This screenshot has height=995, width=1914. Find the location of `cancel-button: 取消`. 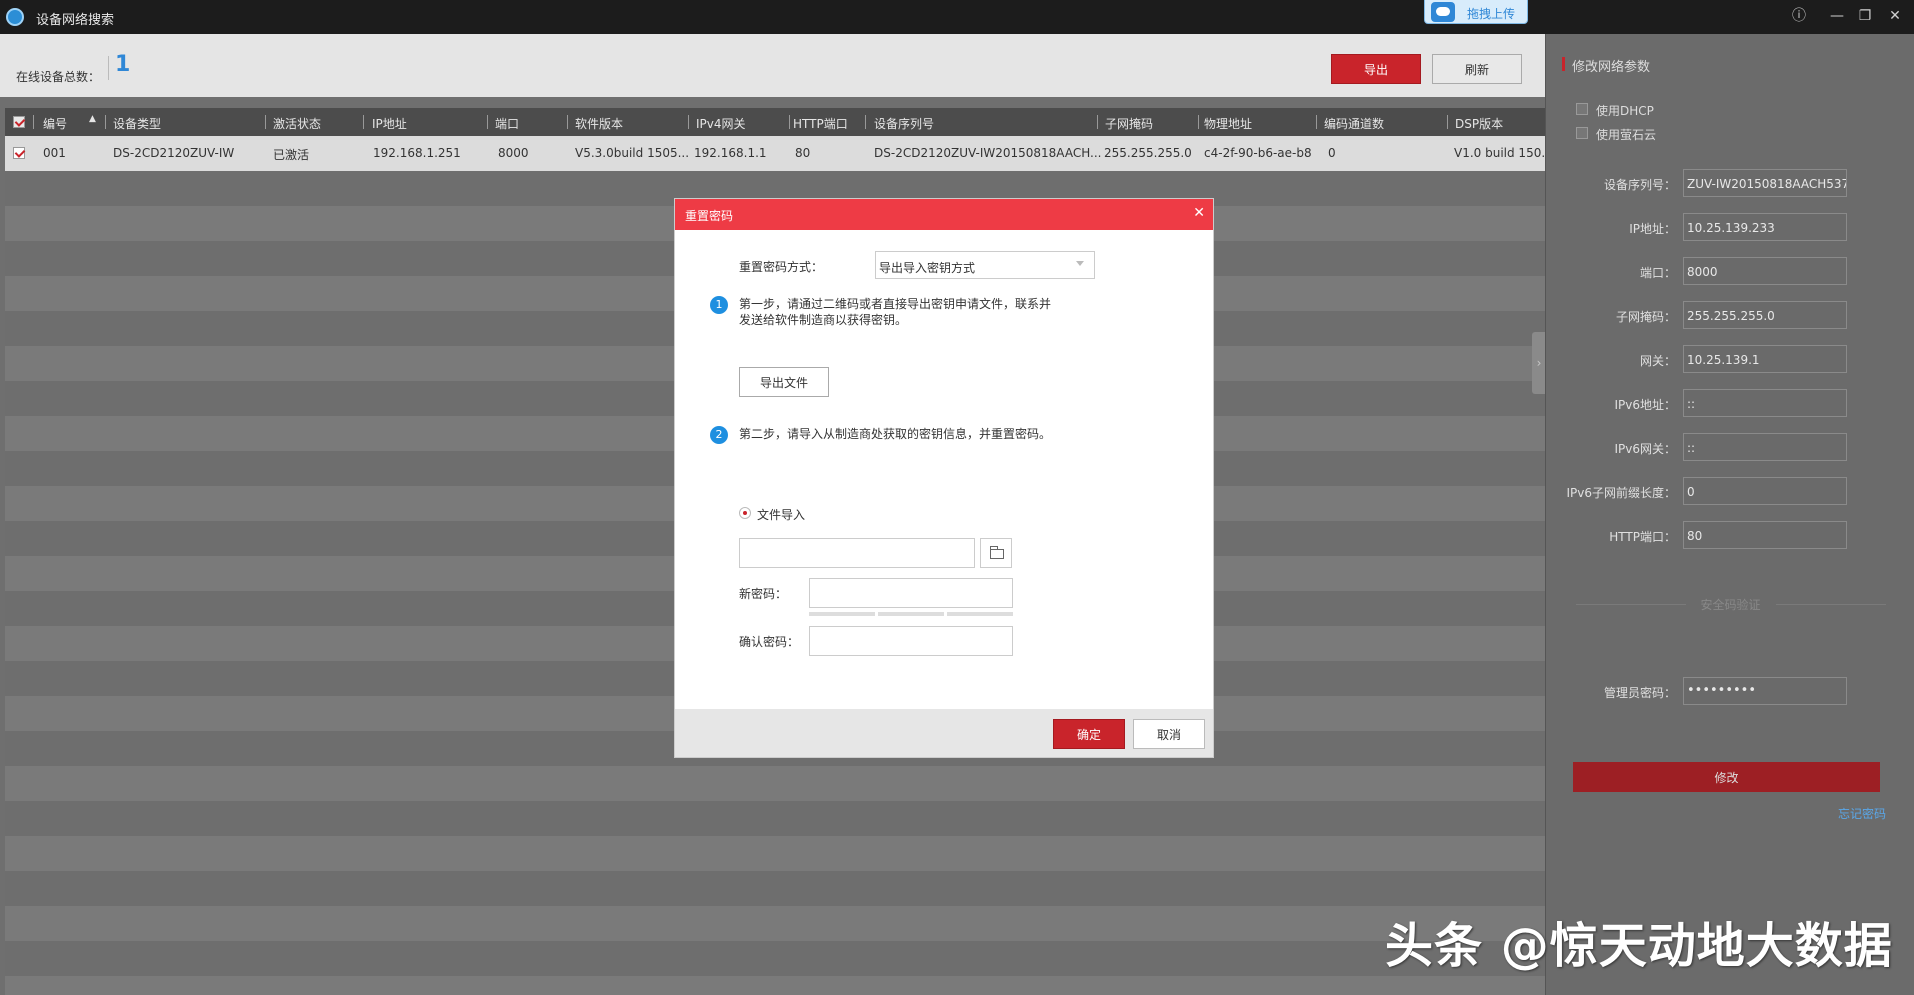

cancel-button: 取消 is located at coordinates (1169, 734).